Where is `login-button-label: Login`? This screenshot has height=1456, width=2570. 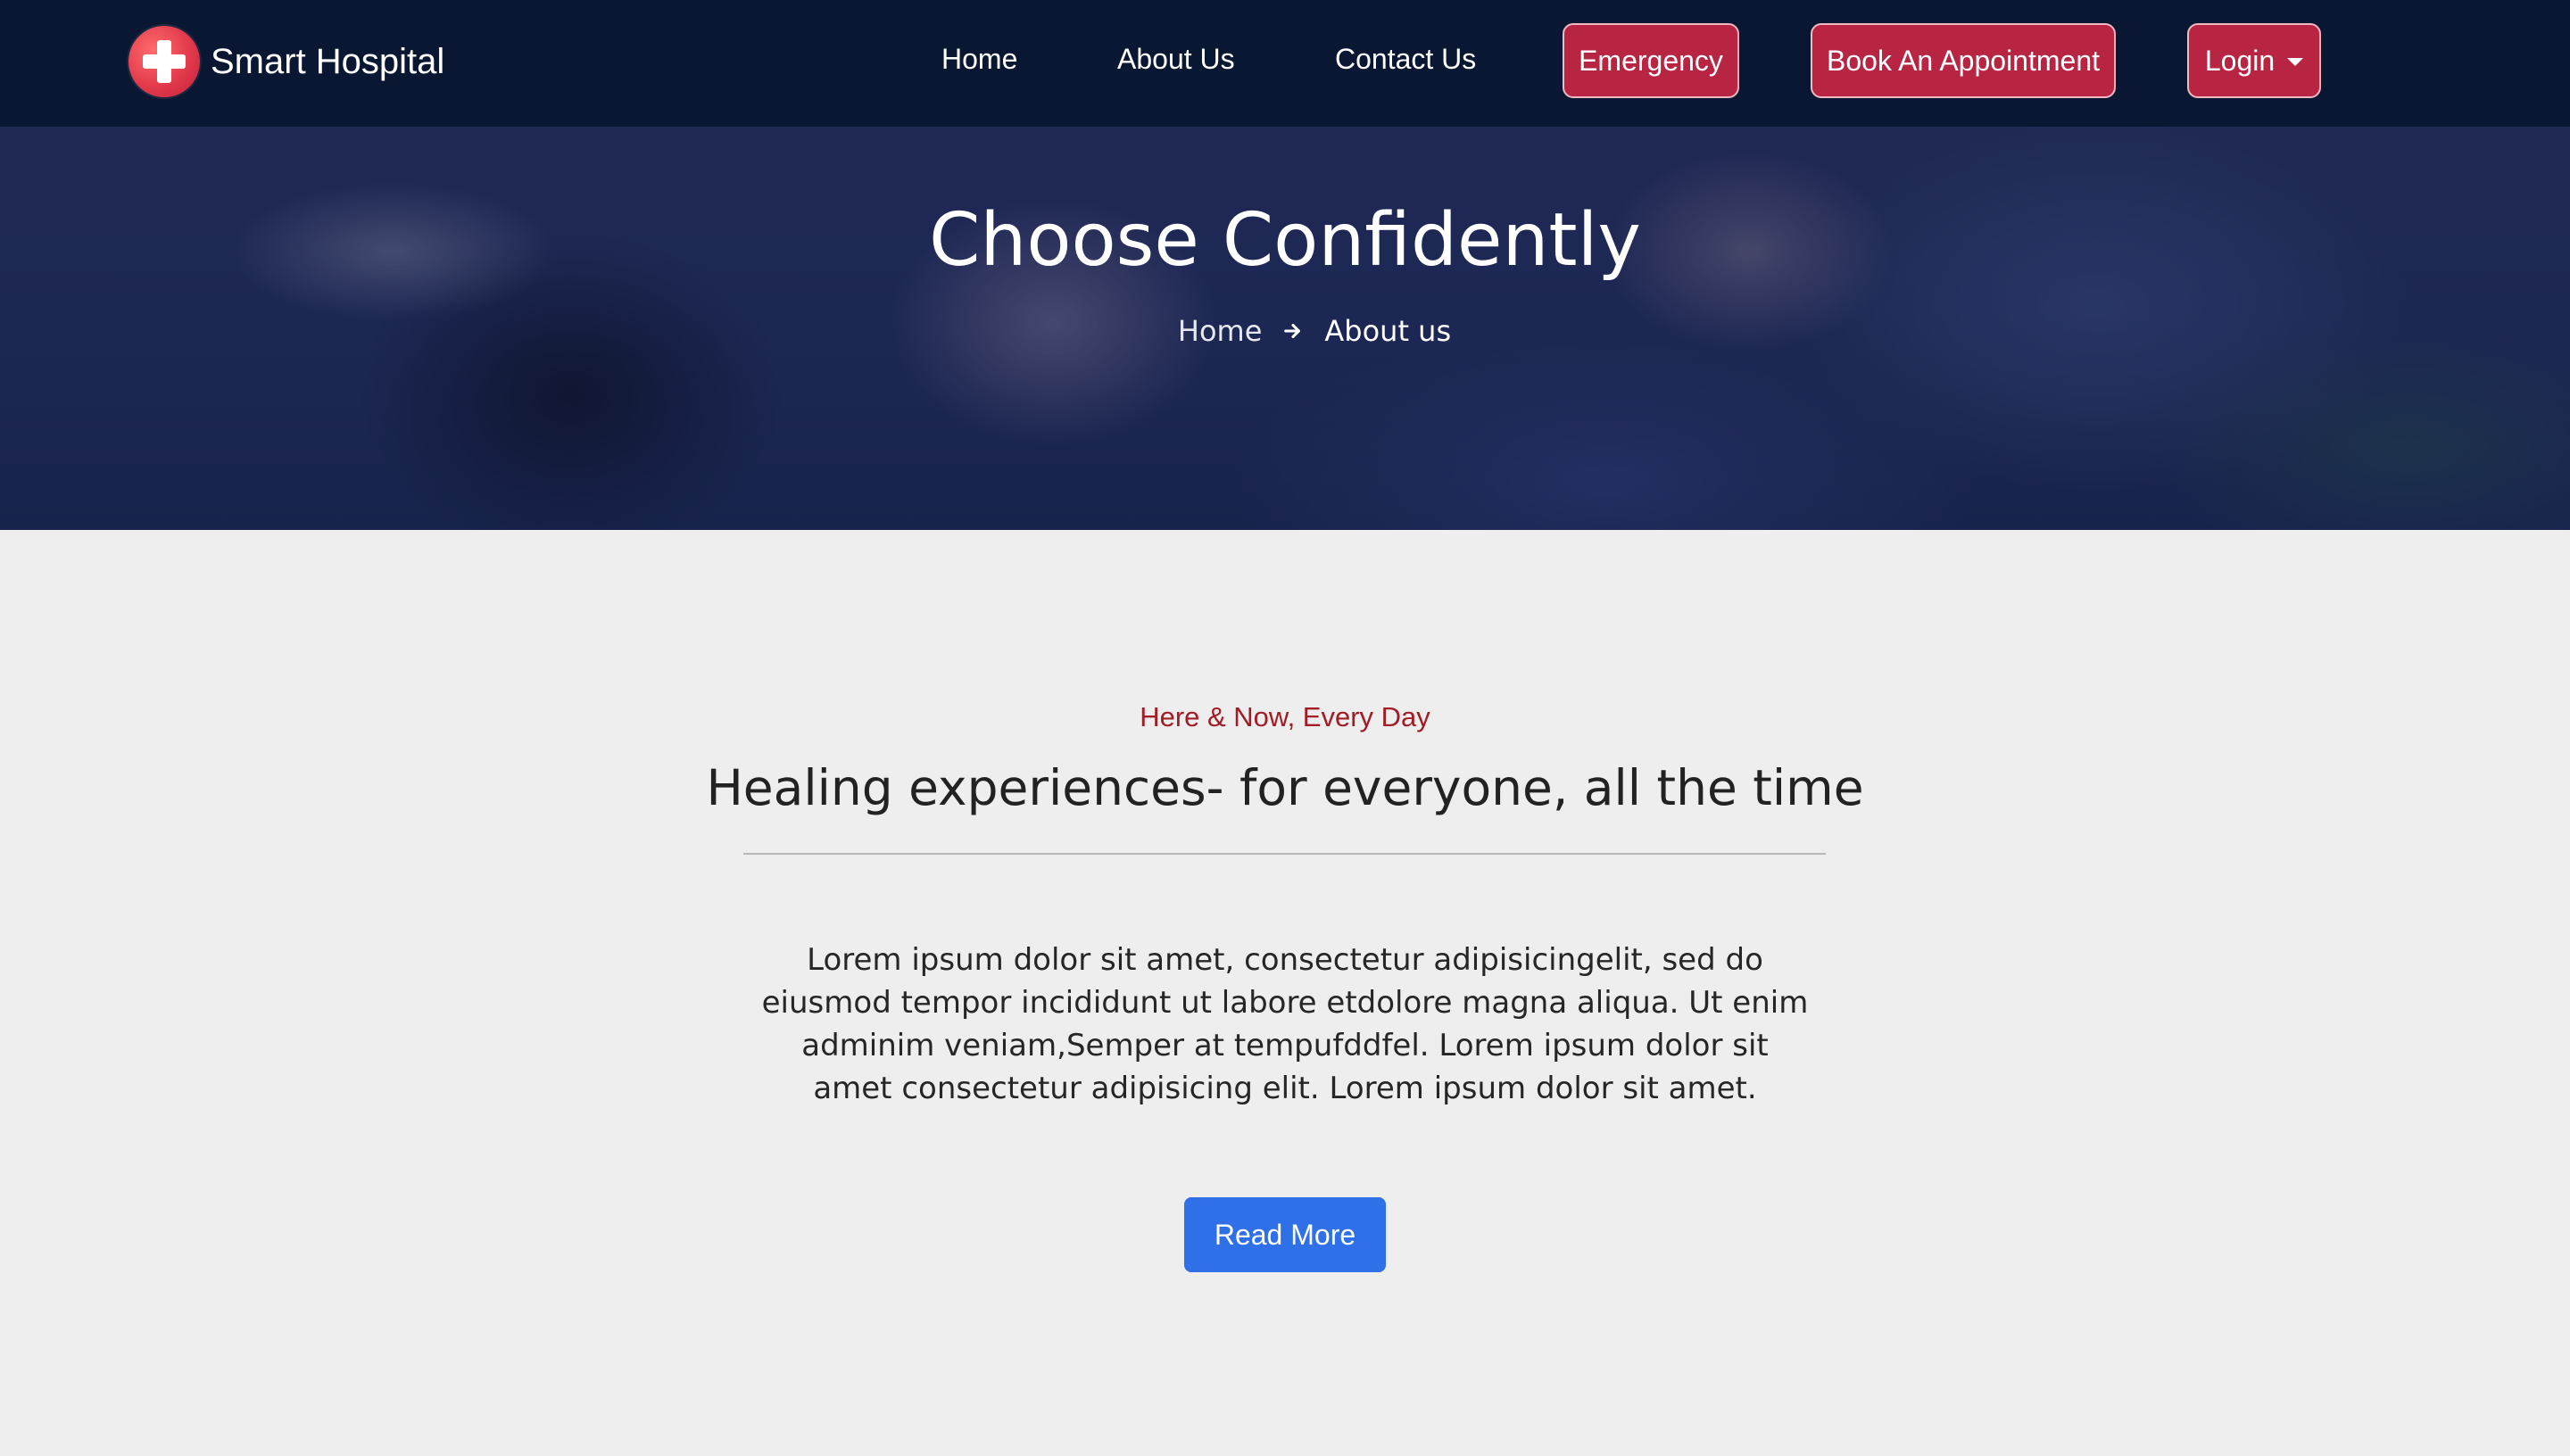
login-button-label: Login is located at coordinates (2240, 61).